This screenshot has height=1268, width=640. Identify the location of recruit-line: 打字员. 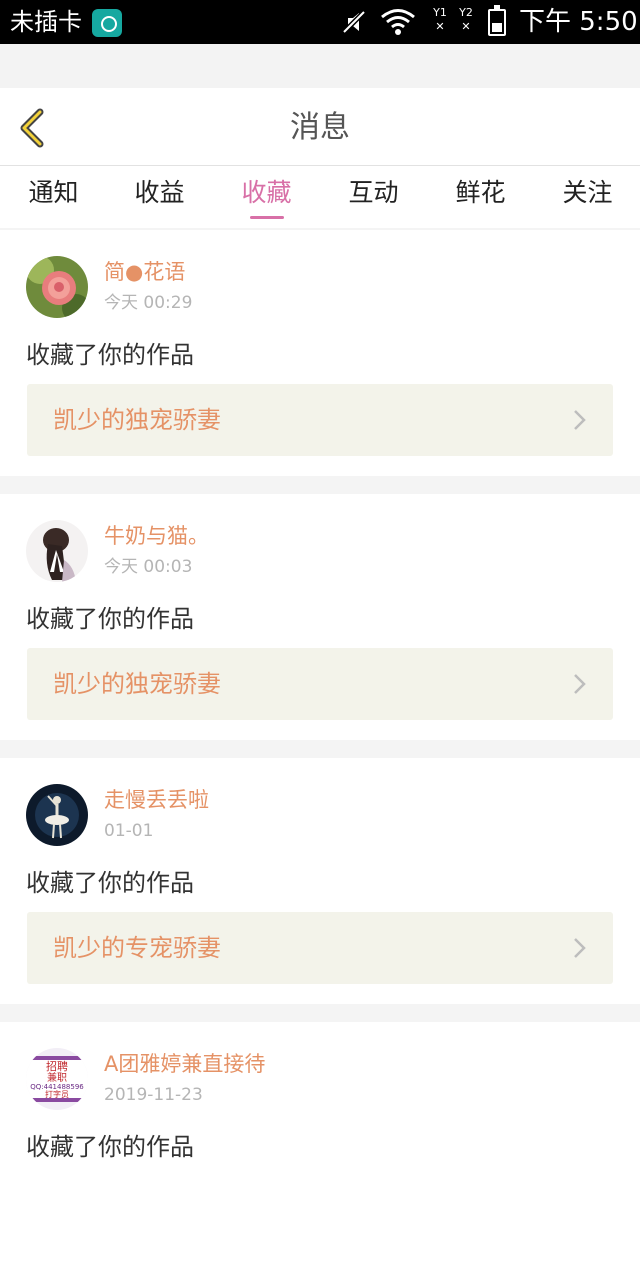
(57, 1094).